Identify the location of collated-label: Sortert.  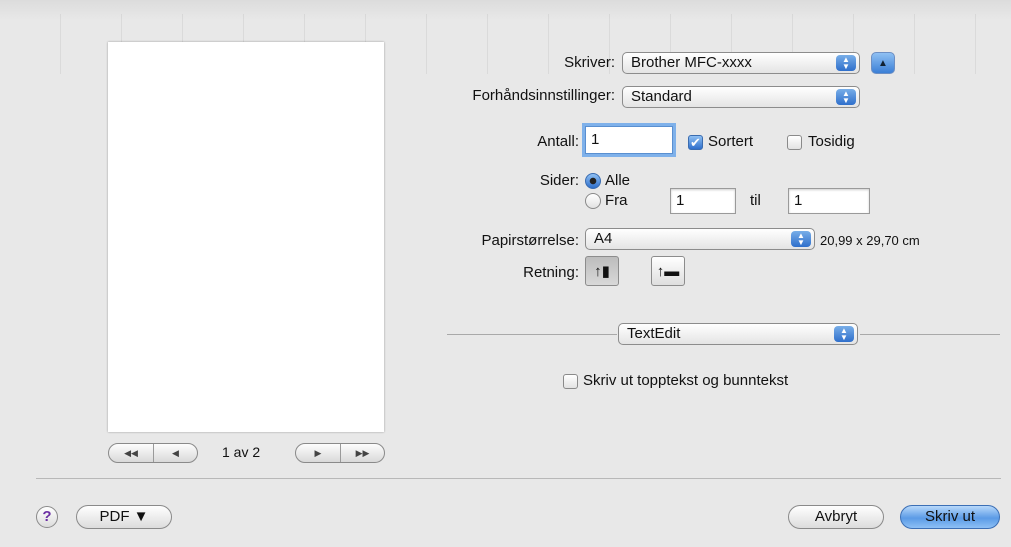
(731, 141).